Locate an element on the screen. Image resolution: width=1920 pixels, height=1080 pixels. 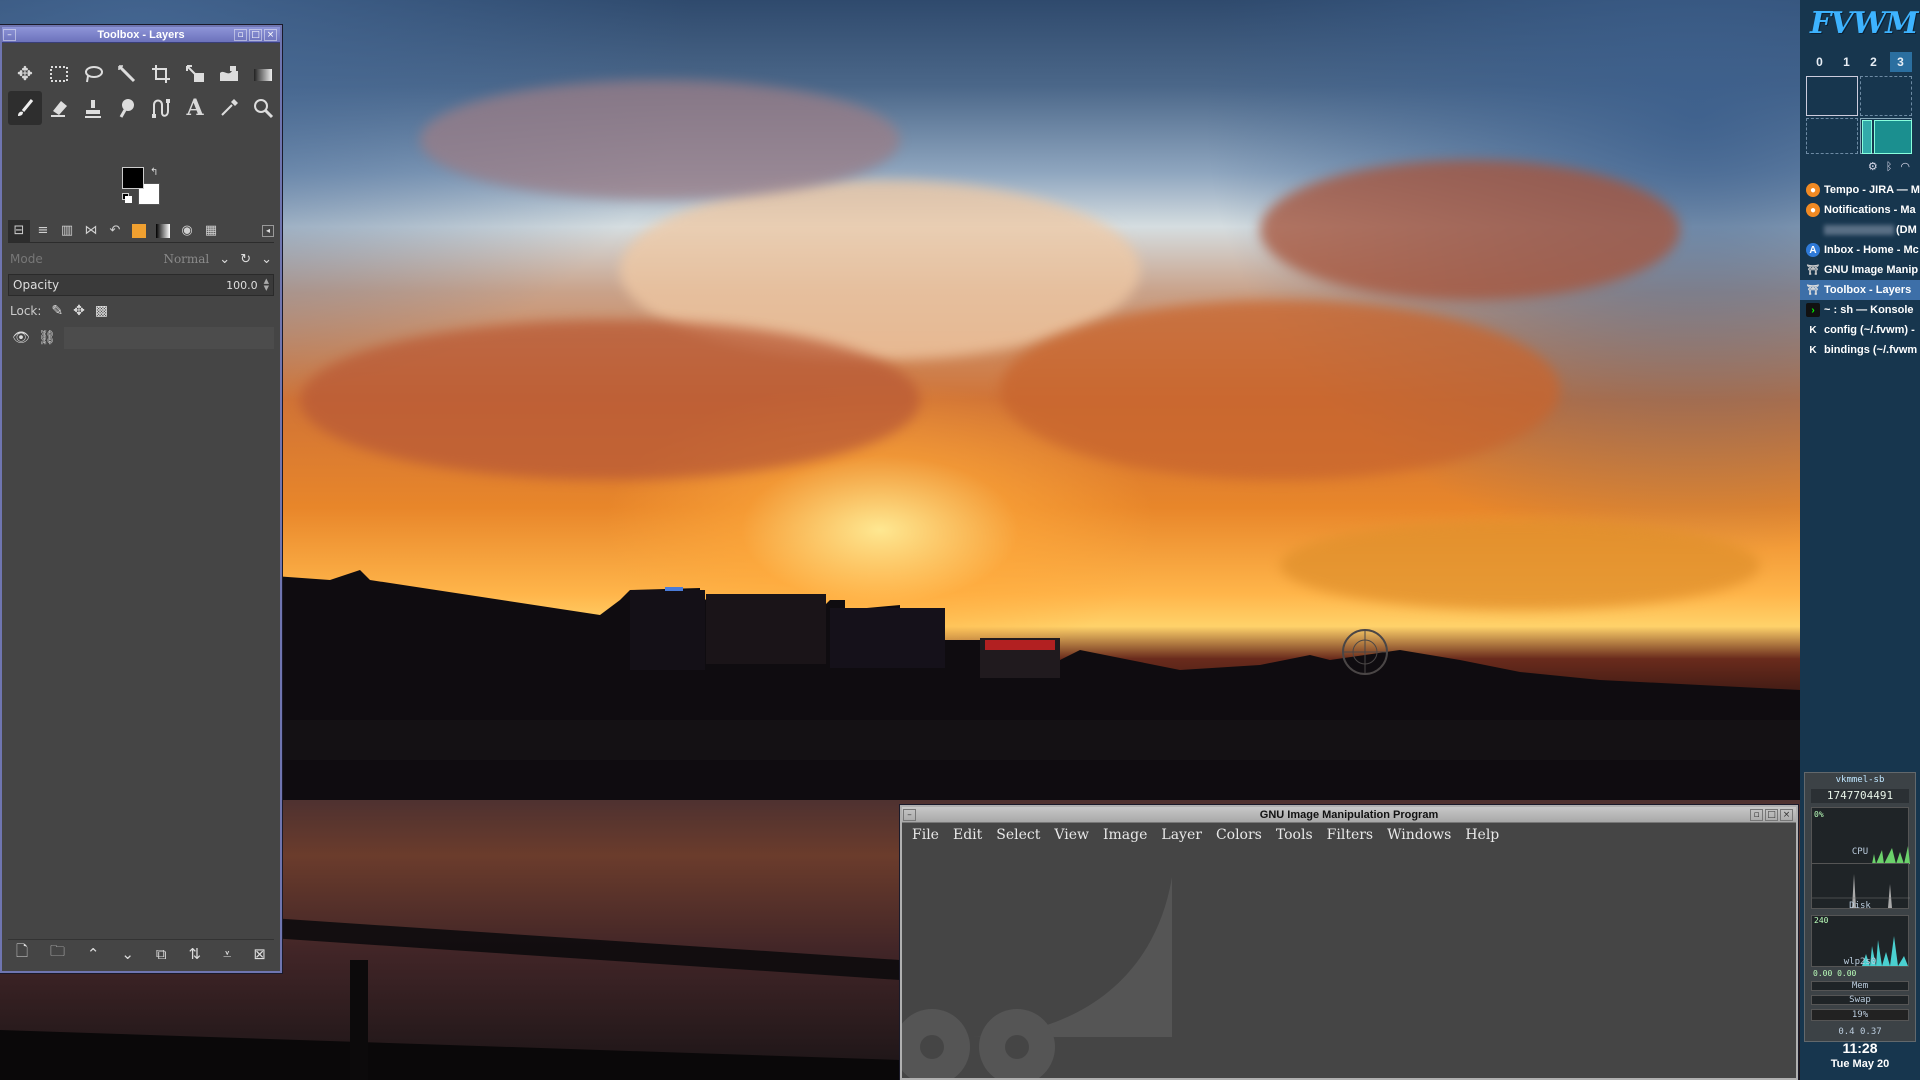
toolbox-titlebar: – Toolbox - Layers ▫ □ × is located at coordinates (141, 35).